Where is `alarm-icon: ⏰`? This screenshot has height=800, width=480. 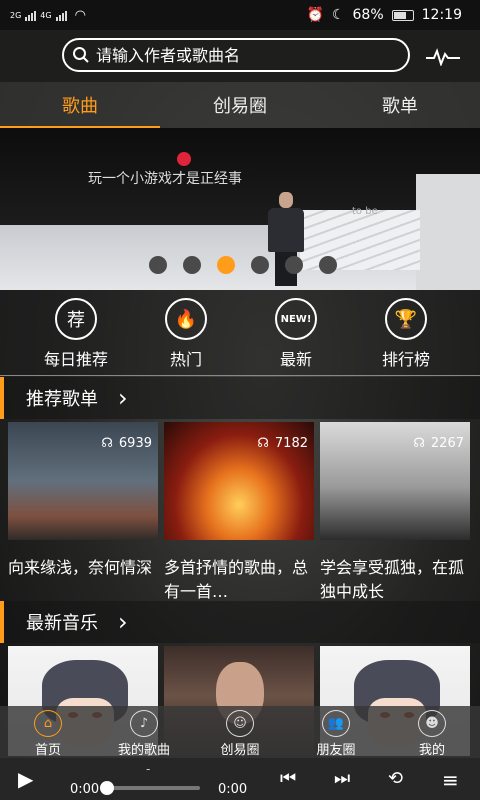
alarm-icon: ⏰ is located at coordinates (315, 15).